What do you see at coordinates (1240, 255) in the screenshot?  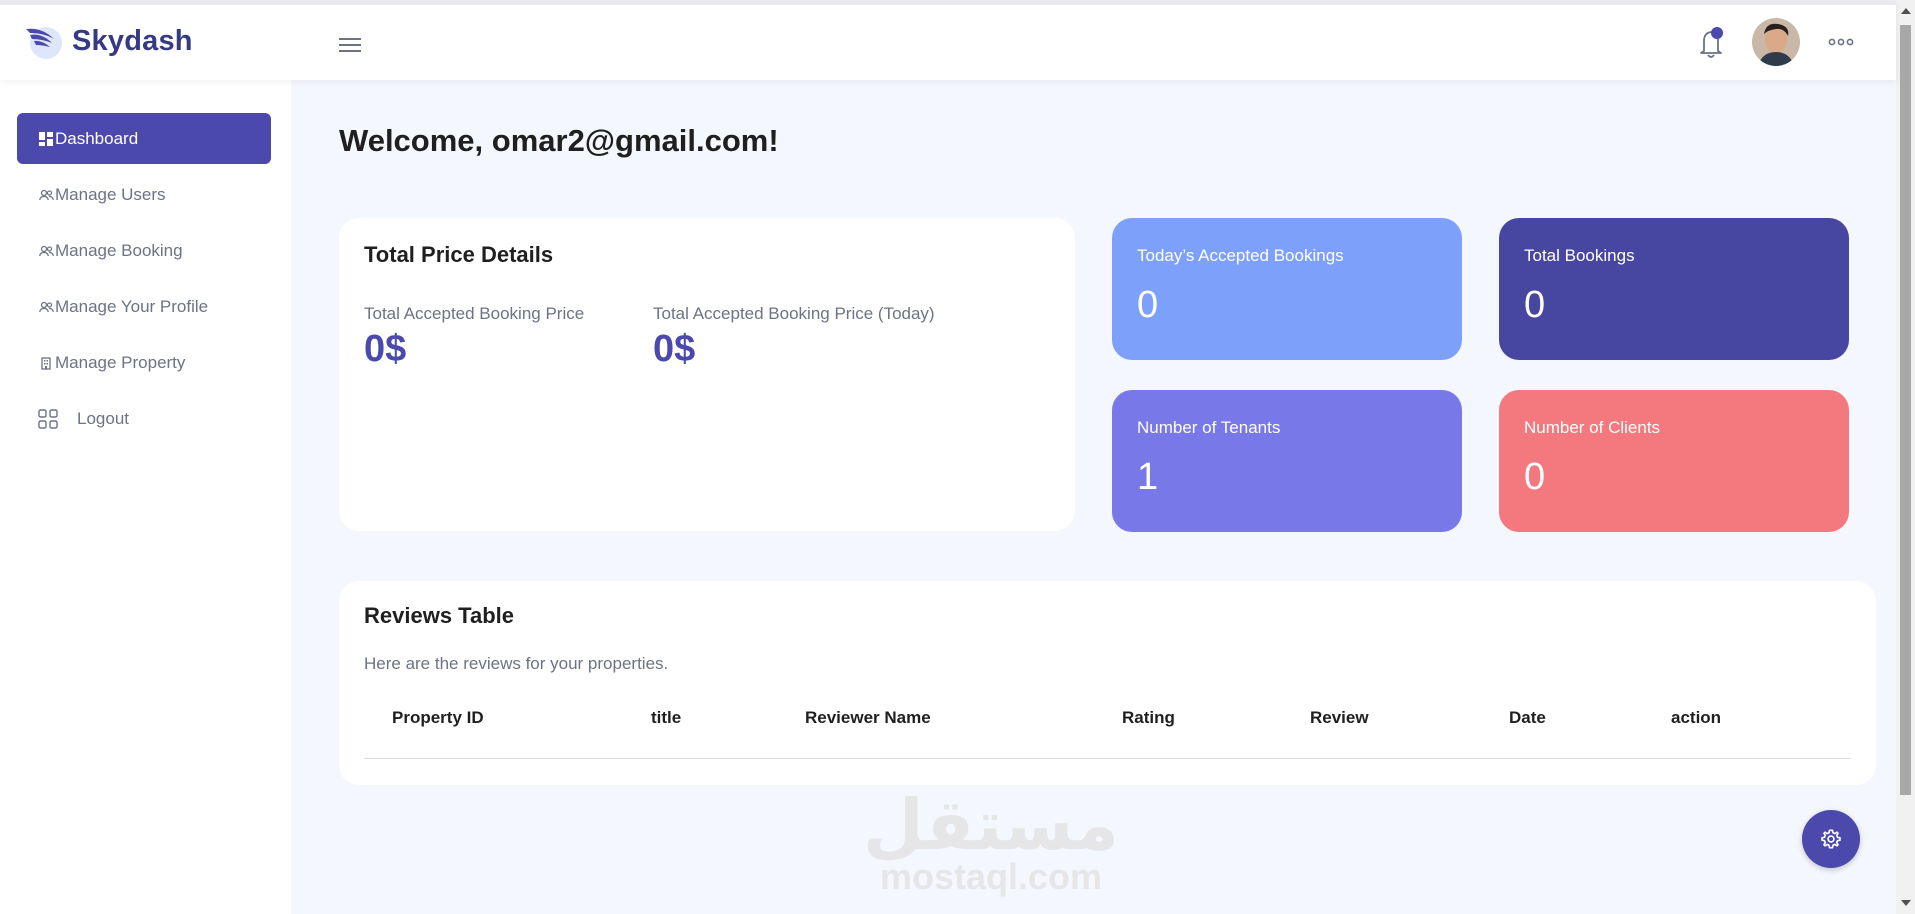 I see `stat-label: Today’s Accepted Bookings` at bounding box center [1240, 255].